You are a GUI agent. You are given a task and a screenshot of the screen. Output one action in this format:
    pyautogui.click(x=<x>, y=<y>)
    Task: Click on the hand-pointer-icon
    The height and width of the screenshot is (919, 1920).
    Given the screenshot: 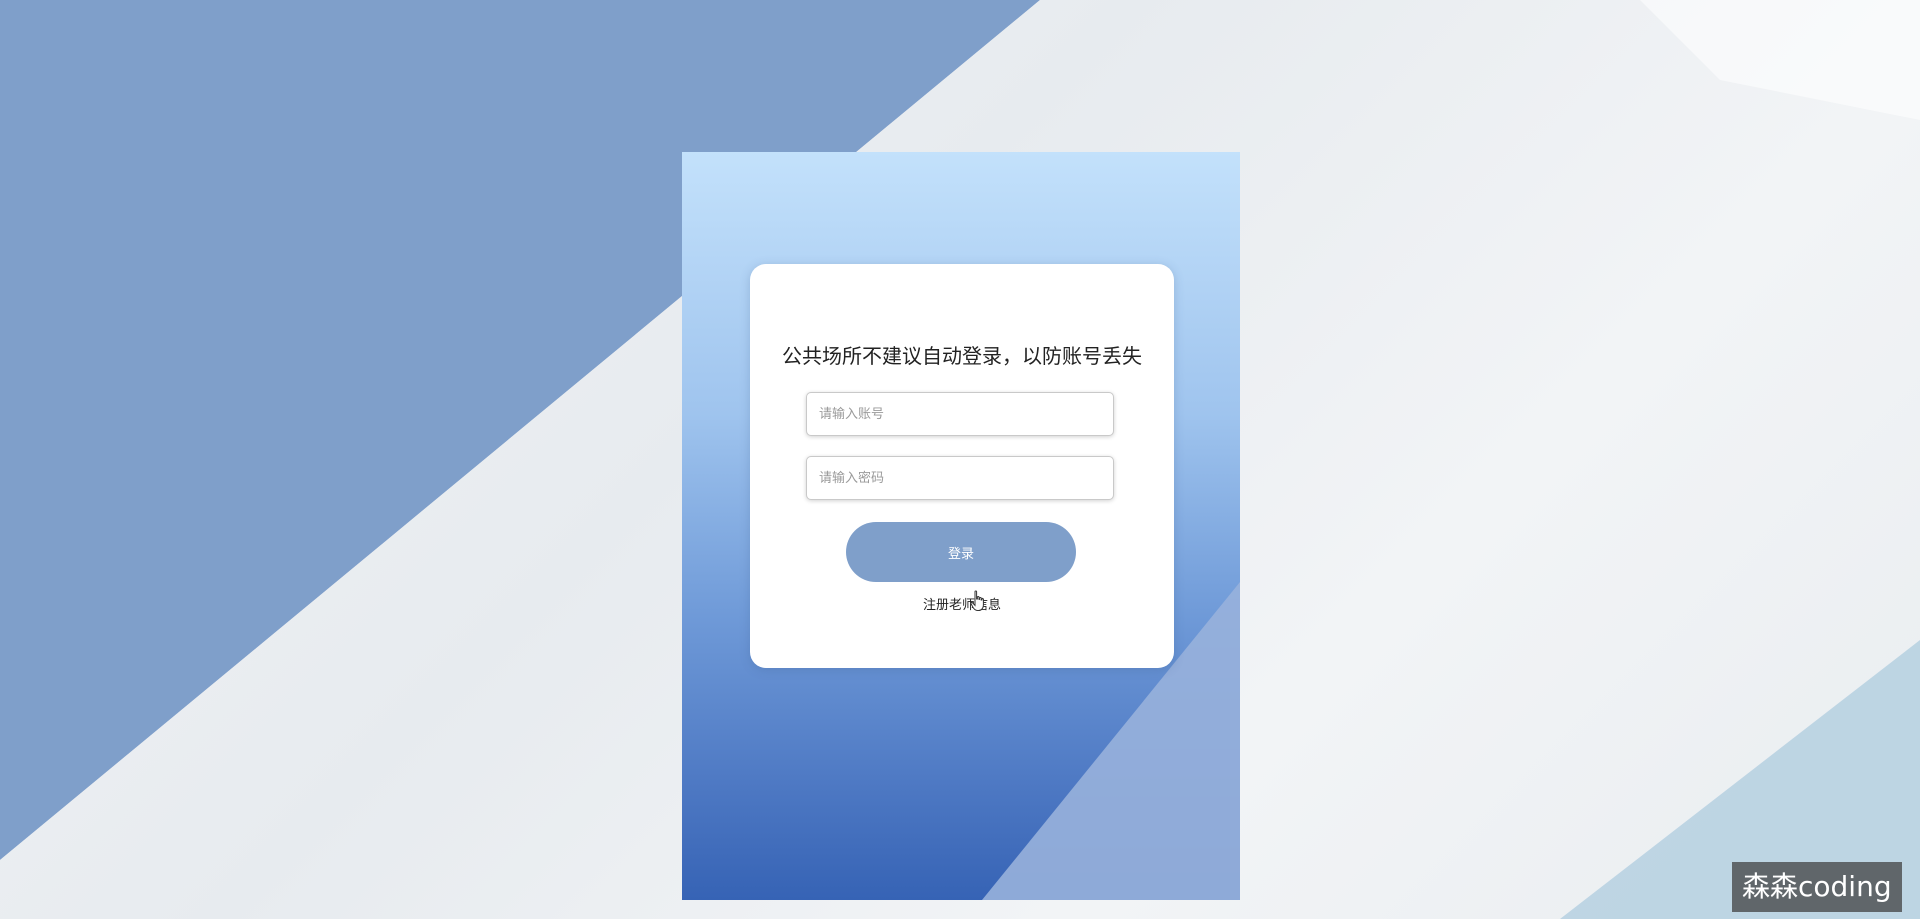 What is the action you would take?
    pyautogui.click(x=977, y=600)
    